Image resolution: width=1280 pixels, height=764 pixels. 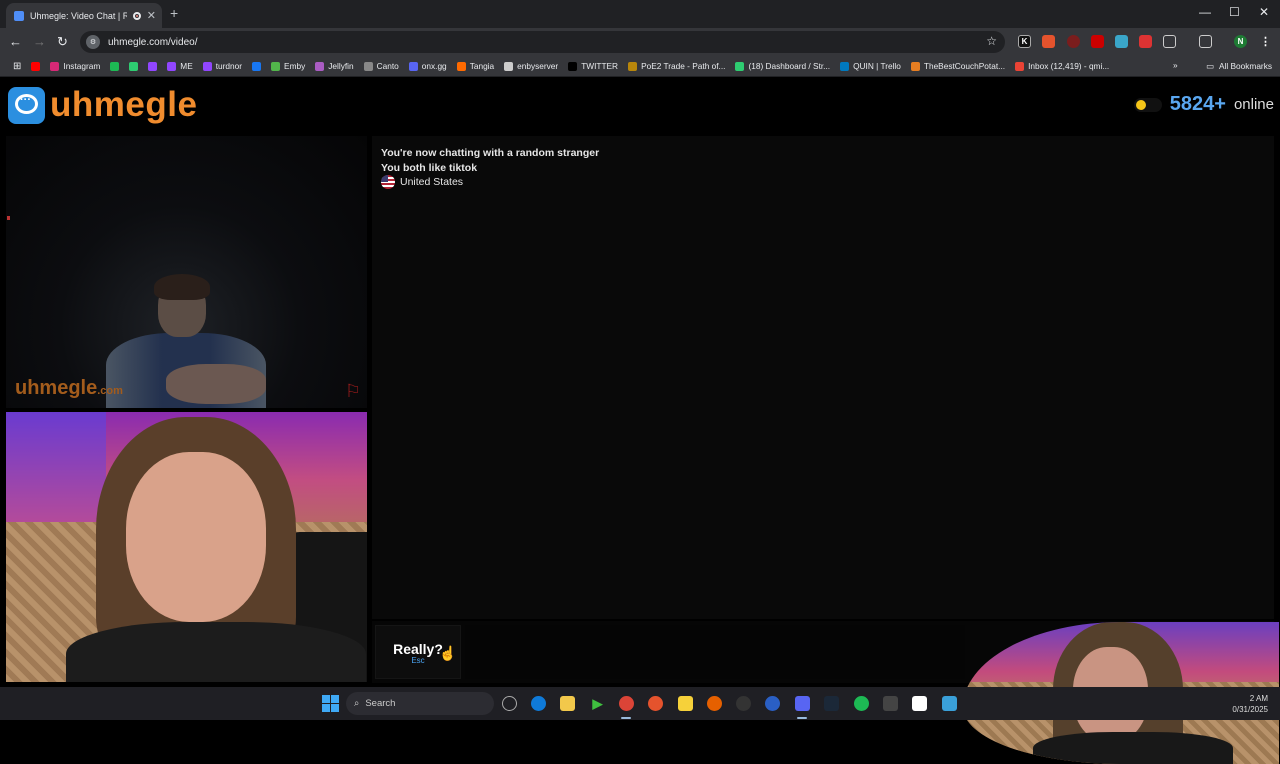 I want to click on bookmark-item: Instagram, so click(x=75, y=66).